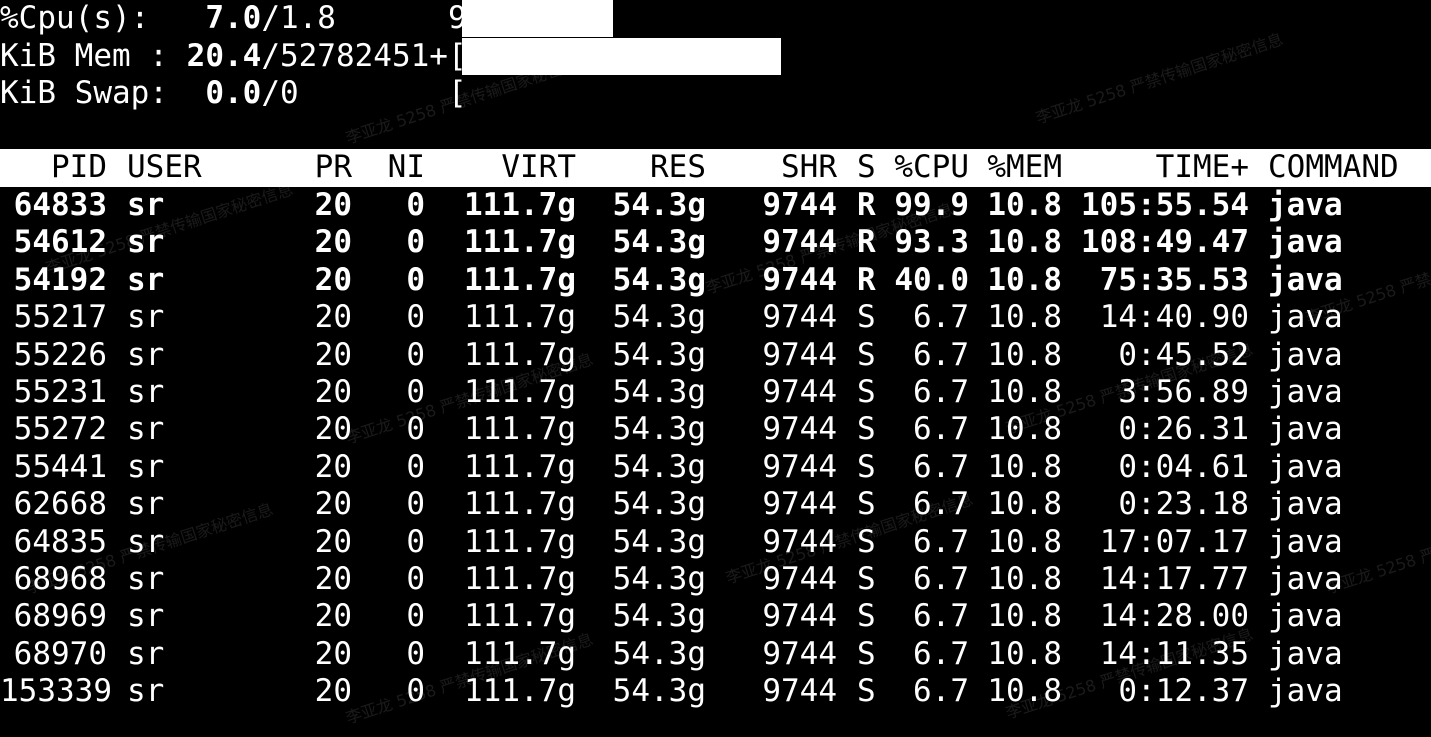 This screenshot has width=1431, height=737. What do you see at coordinates (866, 168) in the screenshot?
I see `col-state: S` at bounding box center [866, 168].